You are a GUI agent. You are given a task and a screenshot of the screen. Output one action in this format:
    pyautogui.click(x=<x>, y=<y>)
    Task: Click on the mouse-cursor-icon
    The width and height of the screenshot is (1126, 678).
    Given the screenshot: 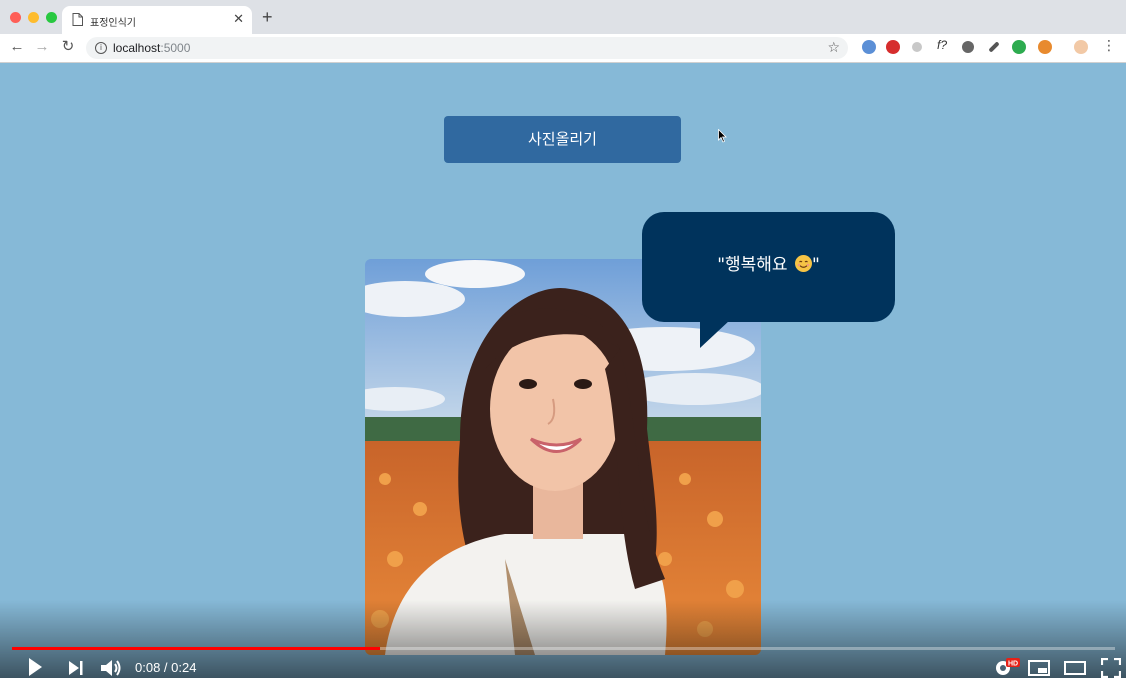 What is the action you would take?
    pyautogui.click(x=722, y=136)
    